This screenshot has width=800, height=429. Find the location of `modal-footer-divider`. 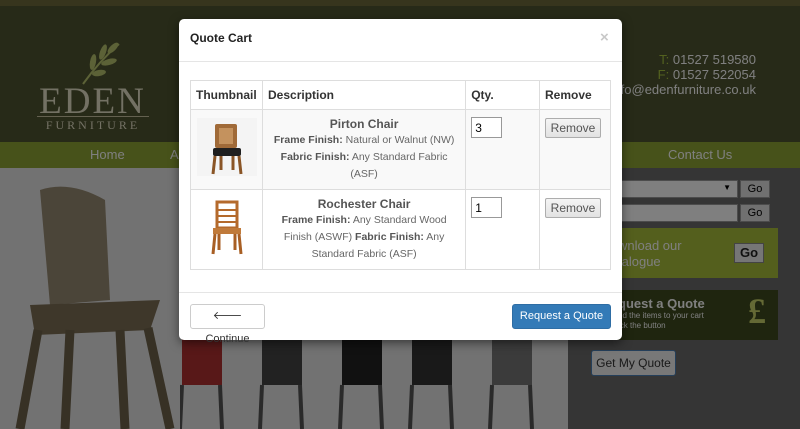

modal-footer-divider is located at coordinates (400, 292).